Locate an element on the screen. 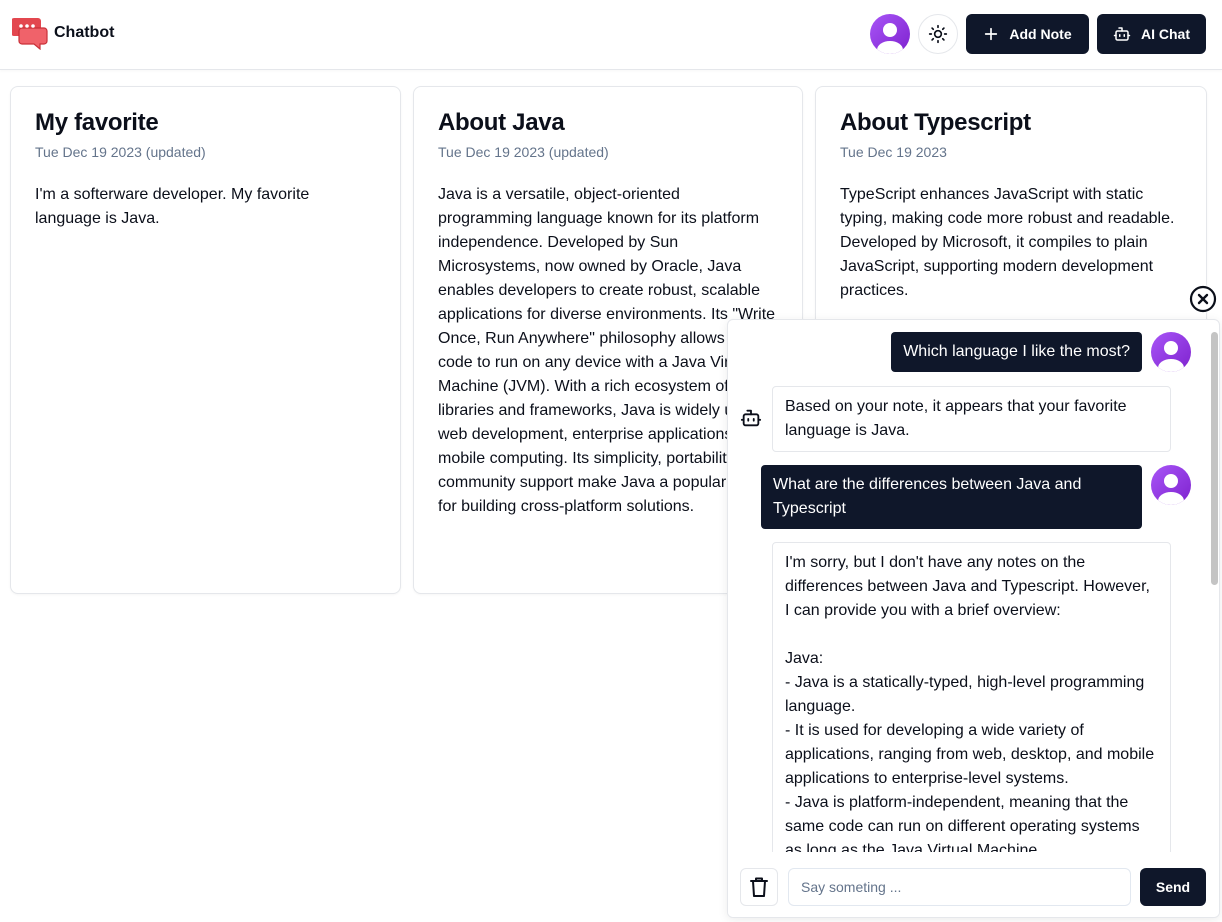 The height and width of the screenshot is (922, 1222). brand-name: Chatbot is located at coordinates (84, 32).